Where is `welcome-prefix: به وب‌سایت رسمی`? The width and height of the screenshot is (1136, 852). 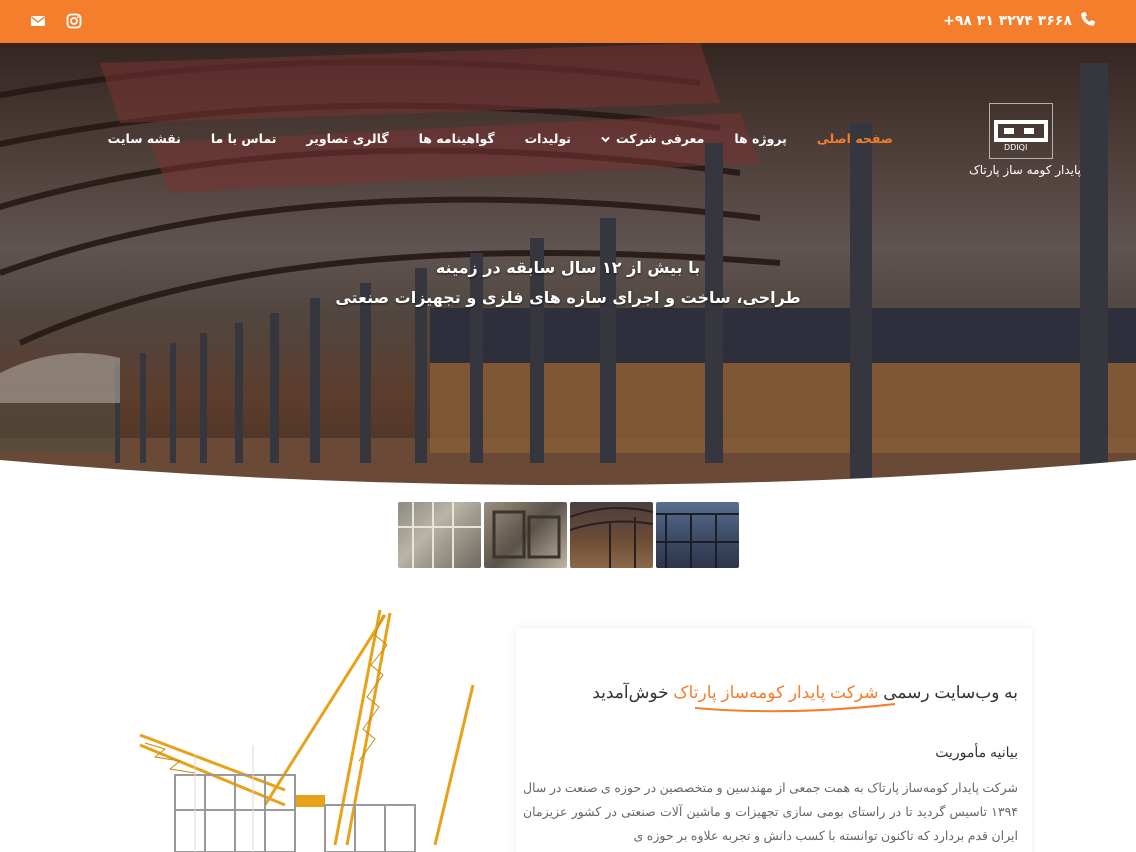 welcome-prefix: به وب‌سایت رسمی is located at coordinates (950, 692).